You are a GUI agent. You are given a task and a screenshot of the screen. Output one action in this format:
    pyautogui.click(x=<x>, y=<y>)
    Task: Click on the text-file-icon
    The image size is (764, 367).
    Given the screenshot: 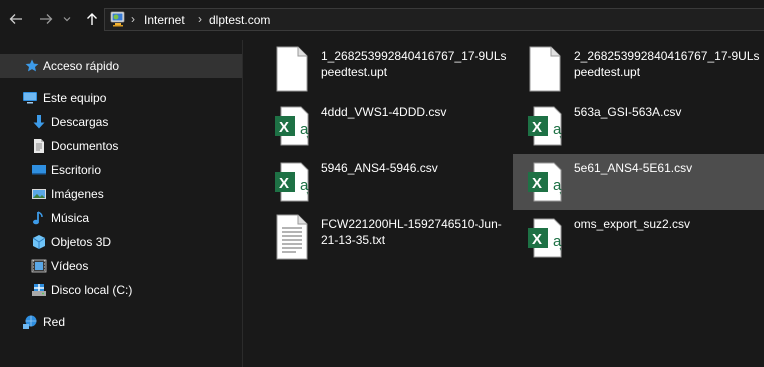 What is the action you would take?
    pyautogui.click(x=292, y=237)
    